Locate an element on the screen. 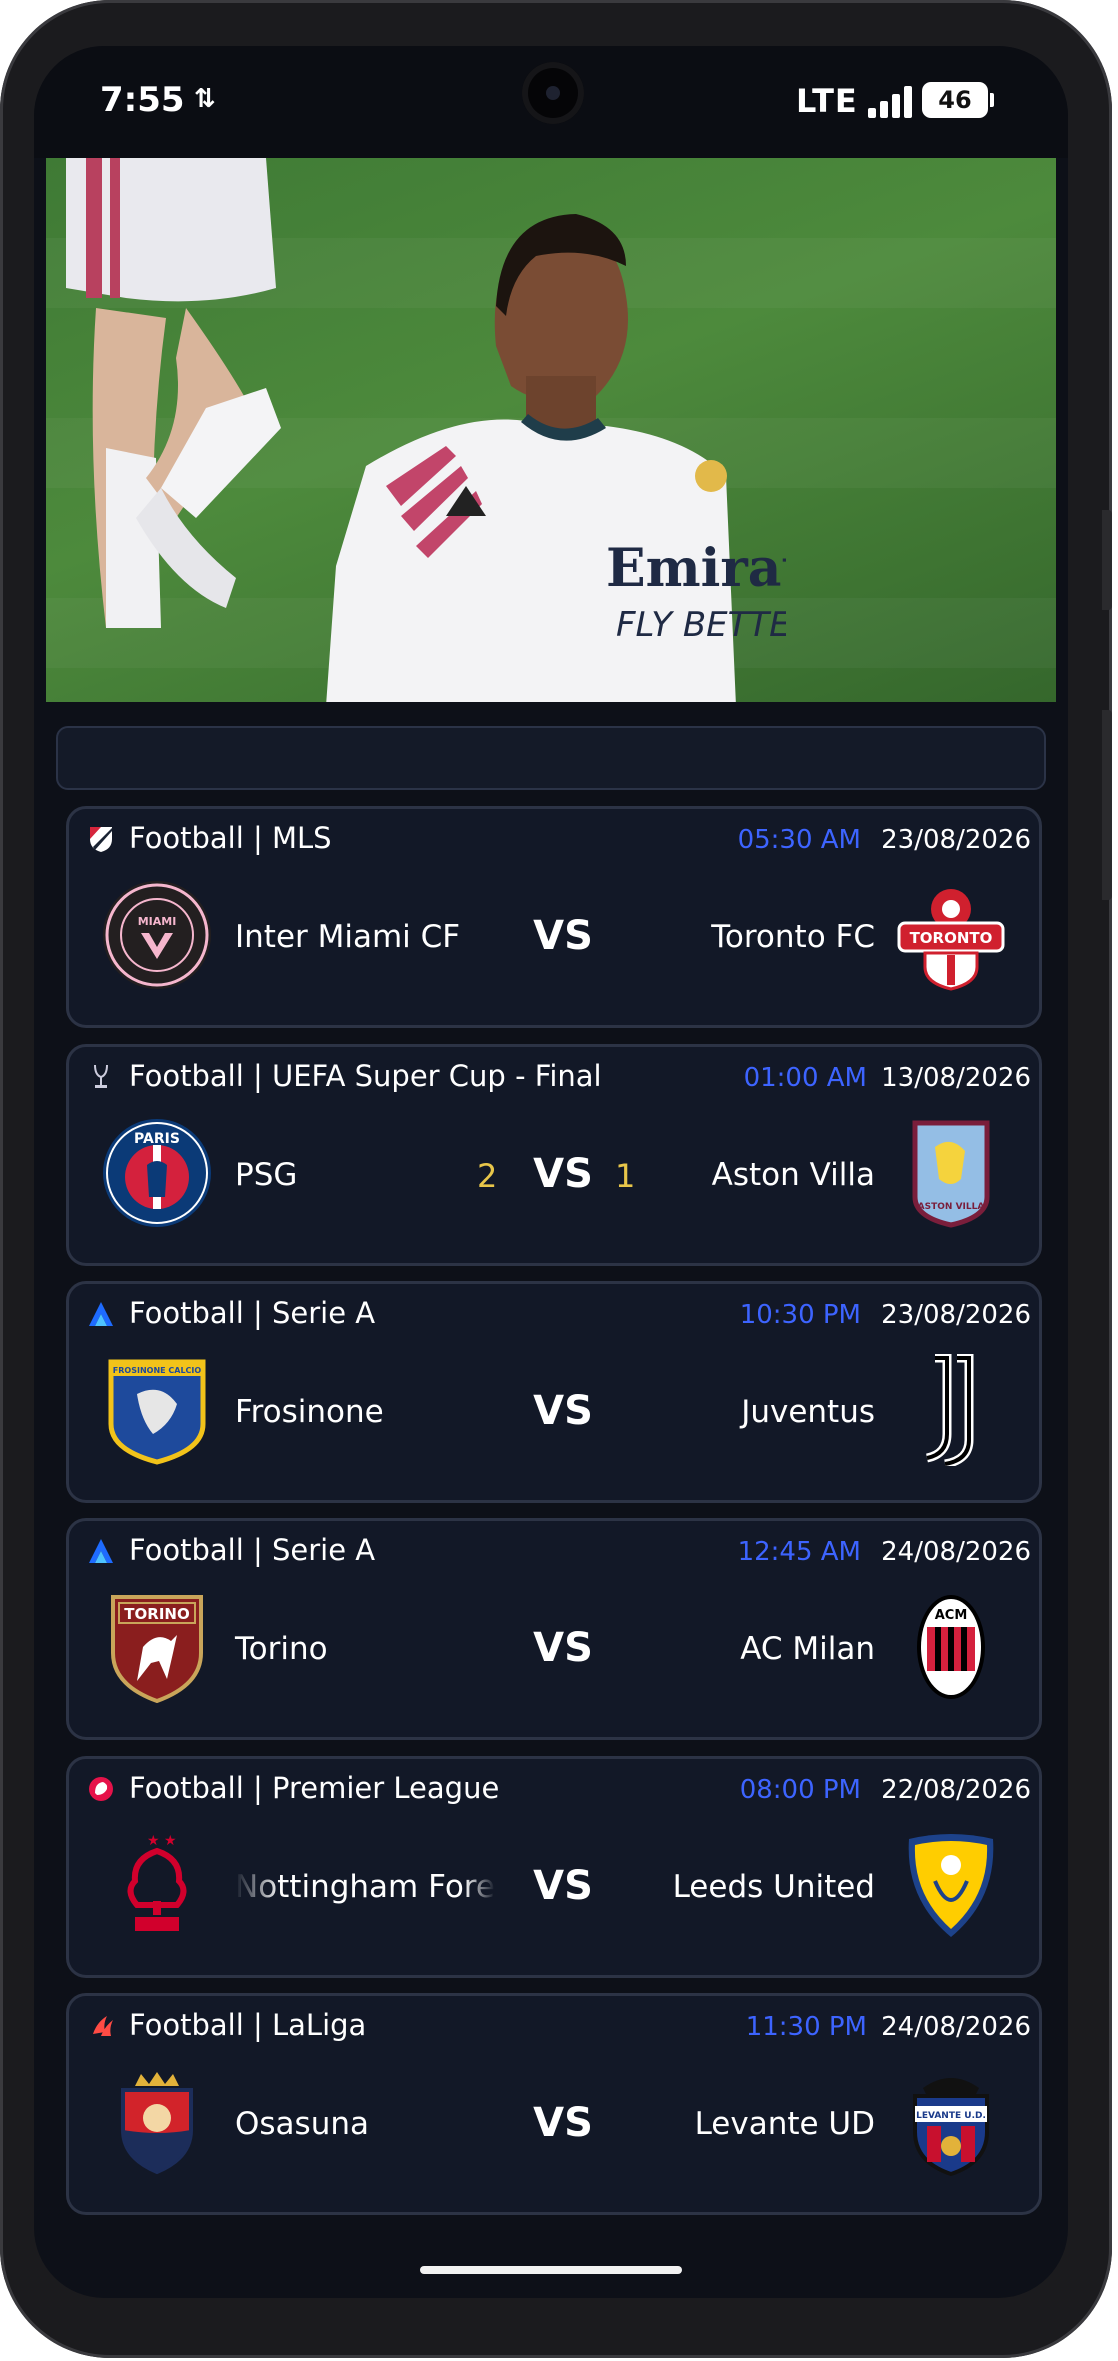 The image size is (1118, 2361). premier-league-icon is located at coordinates (101, 1789).